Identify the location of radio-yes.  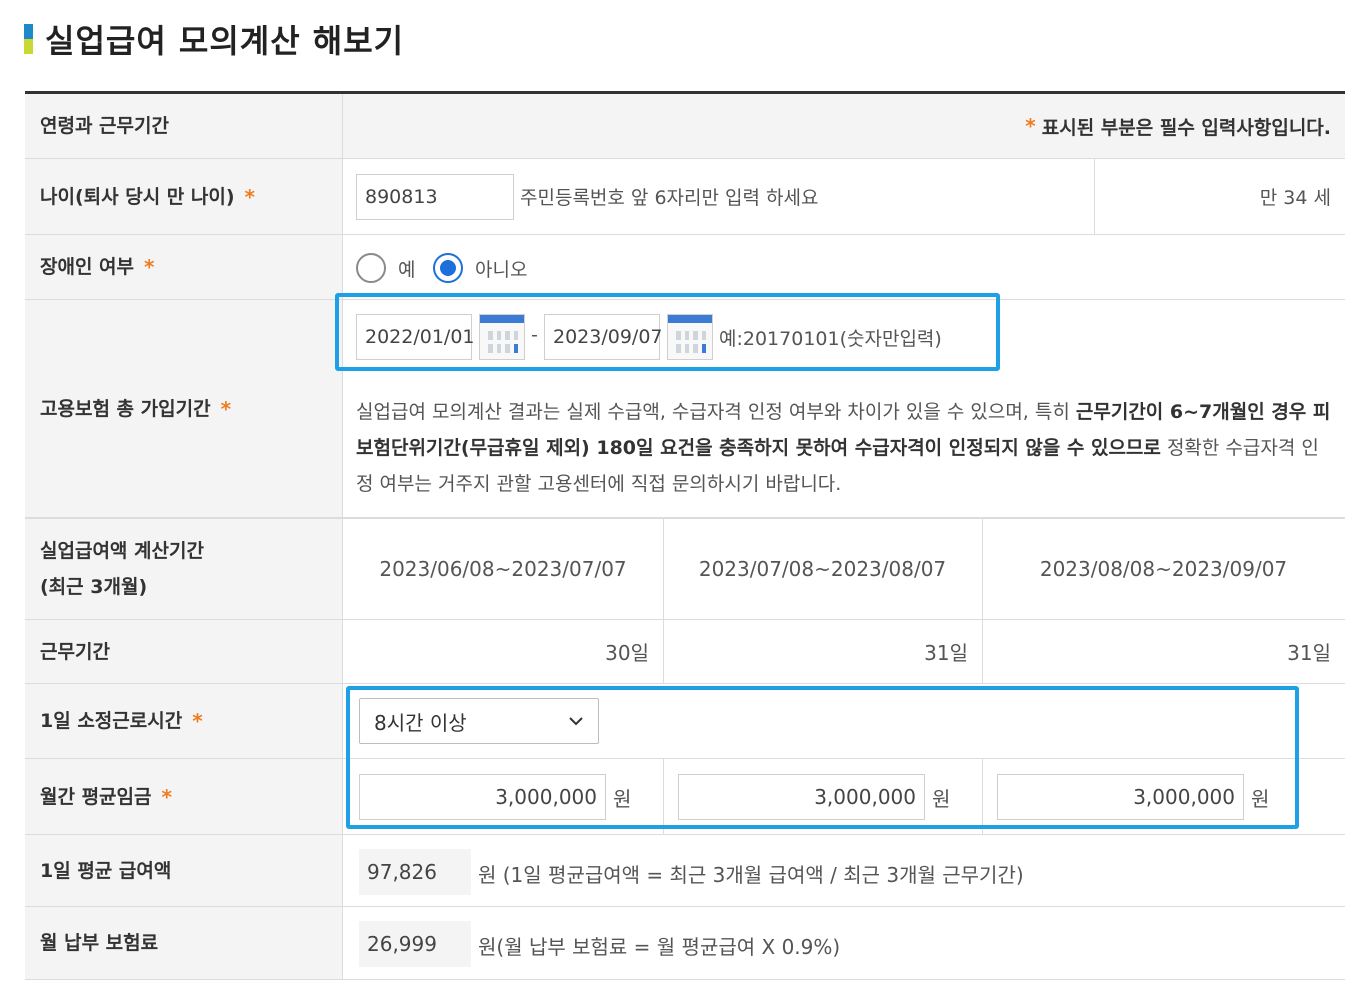
(371, 268).